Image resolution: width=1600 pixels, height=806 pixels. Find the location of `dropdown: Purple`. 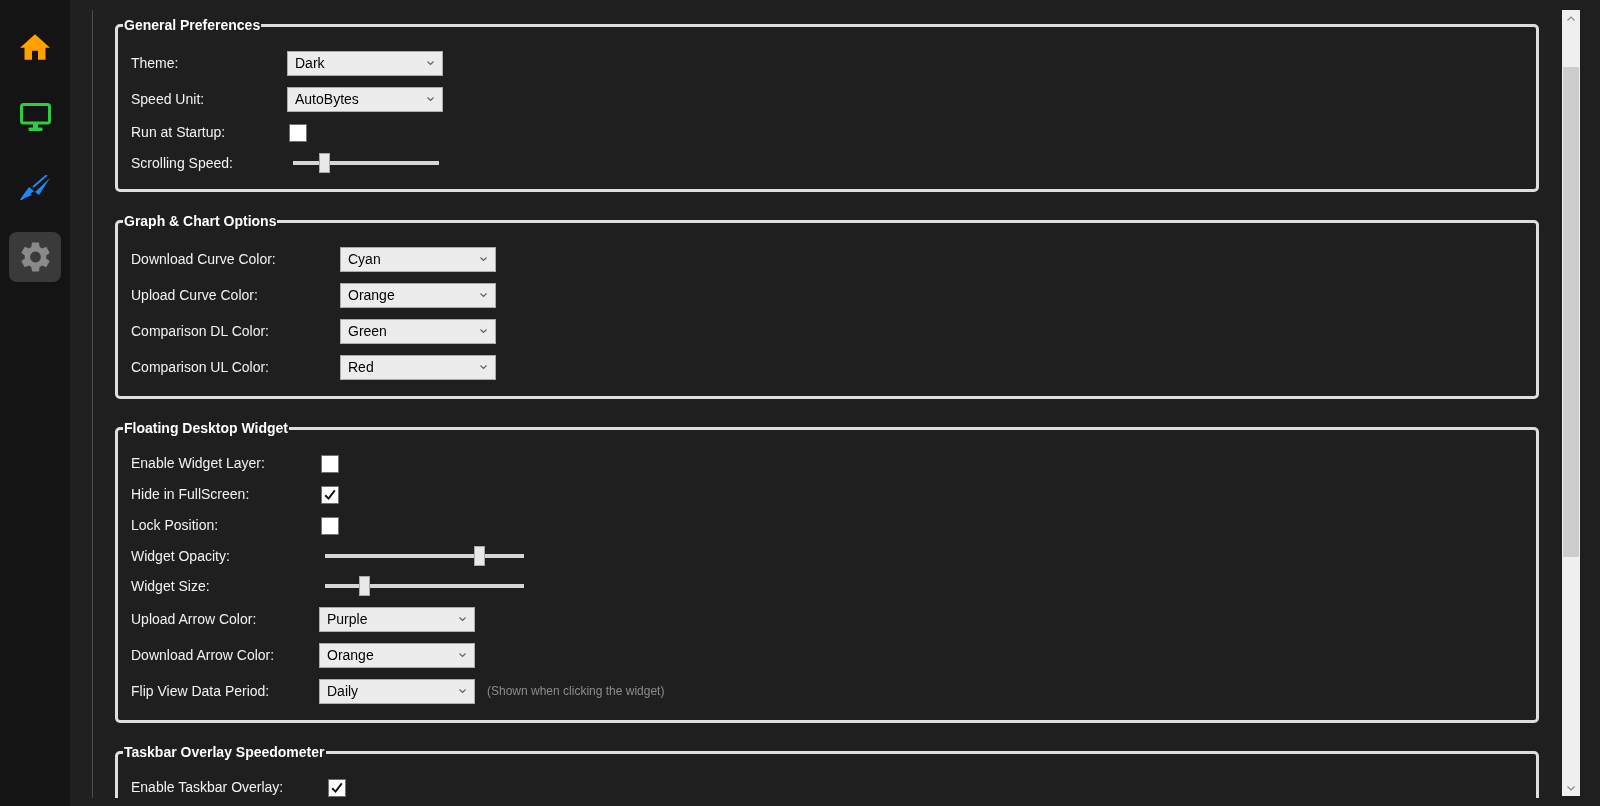

dropdown: Purple is located at coordinates (397, 619).